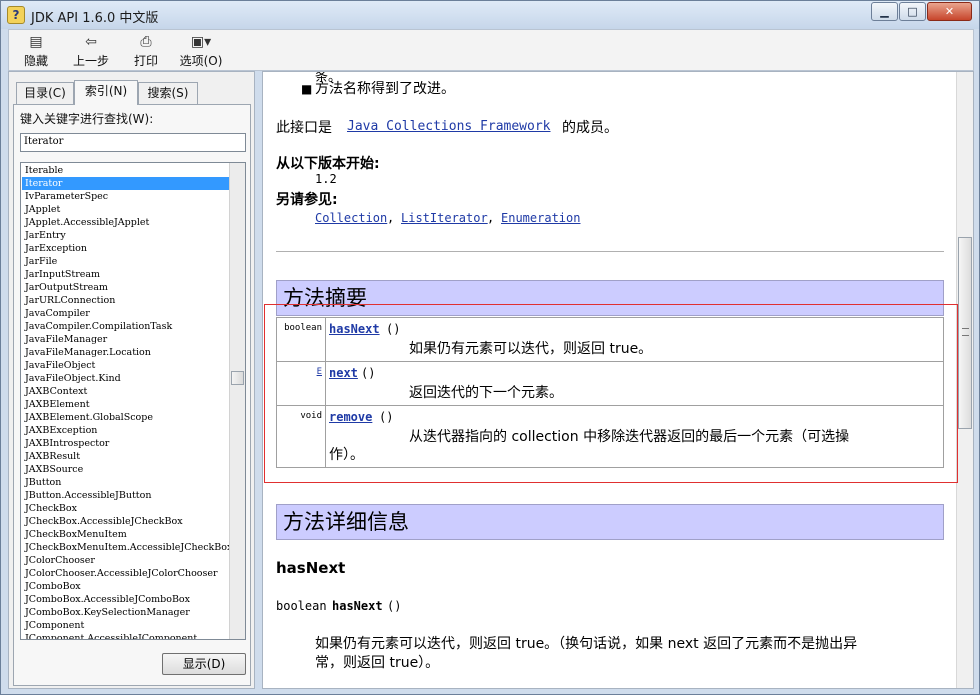 The width and height of the screenshot is (980, 695). I want to click on list-item: JComboBox, so click(125, 586).